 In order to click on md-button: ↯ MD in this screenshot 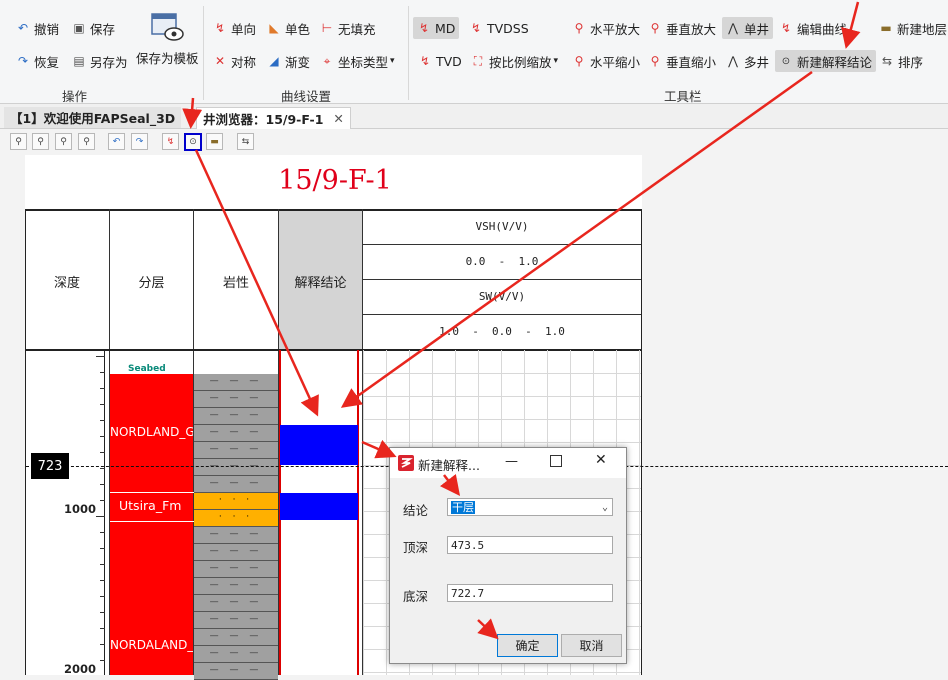, I will do `click(436, 28)`.